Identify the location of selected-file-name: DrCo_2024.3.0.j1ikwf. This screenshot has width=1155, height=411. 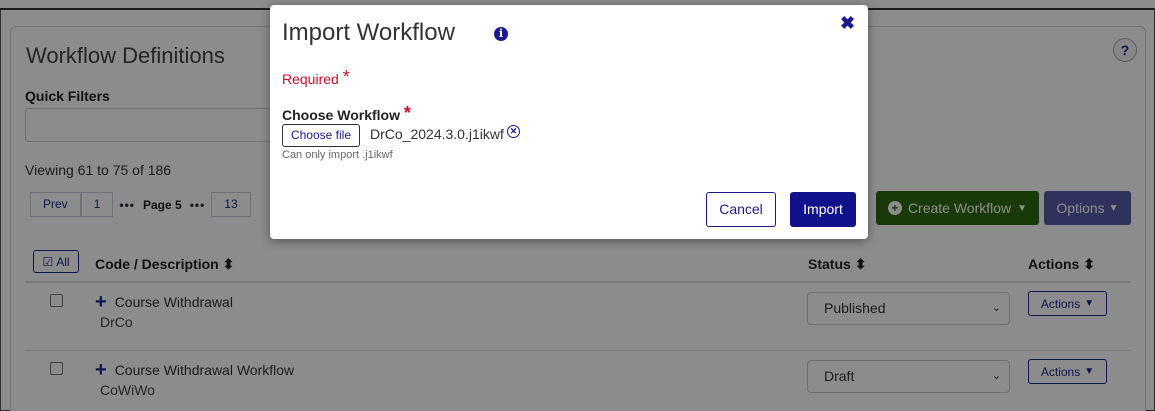
(437, 134).